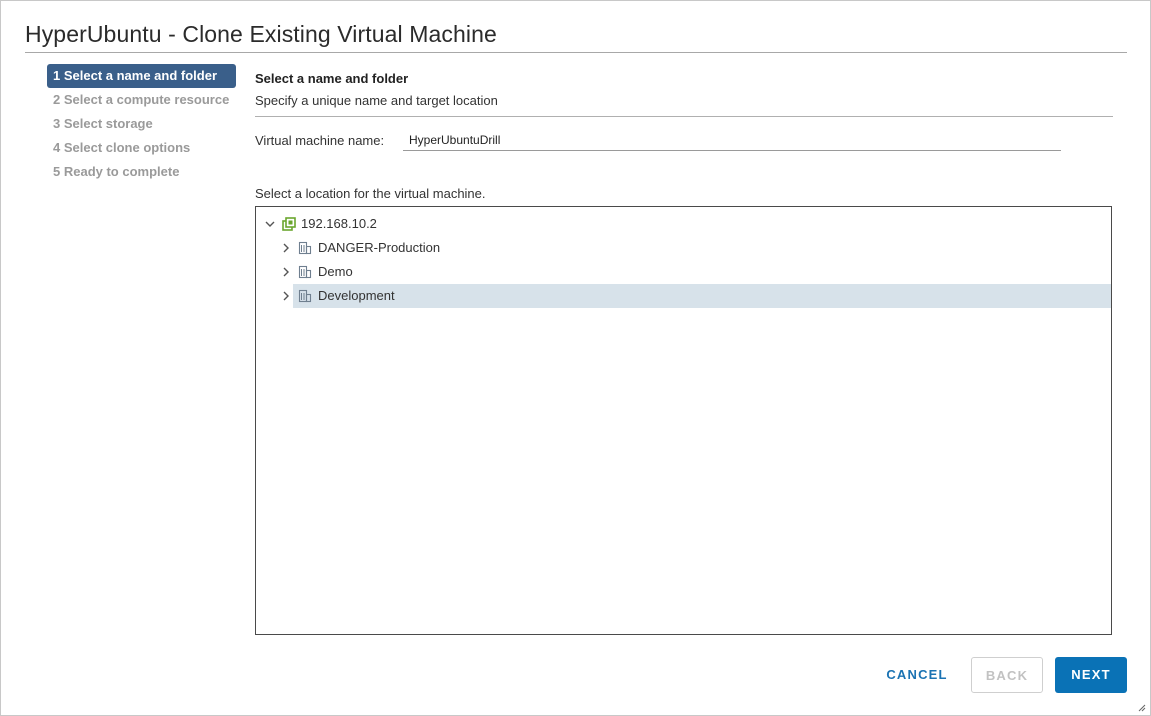 The width and height of the screenshot is (1151, 716). I want to click on vm-name-input, so click(732, 140).